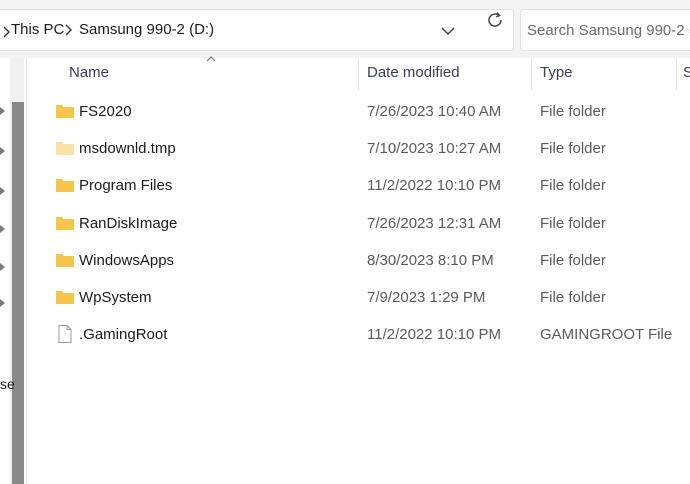 The width and height of the screenshot is (690, 484). I want to click on folder-hidden-icon, so click(65, 148).